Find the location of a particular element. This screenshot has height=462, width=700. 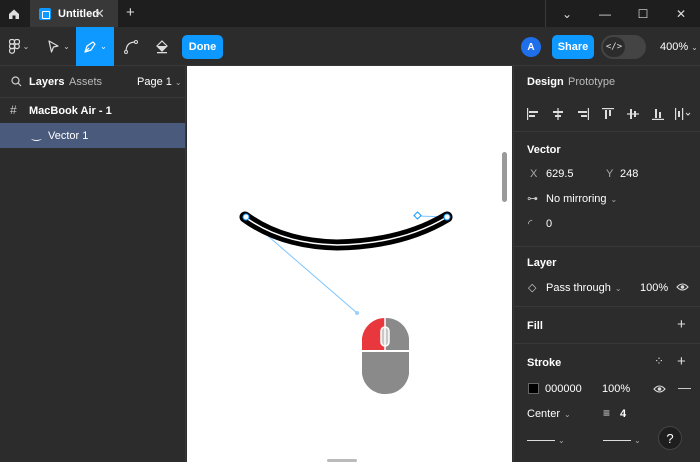

tab-layers: Layers is located at coordinates (46, 82).